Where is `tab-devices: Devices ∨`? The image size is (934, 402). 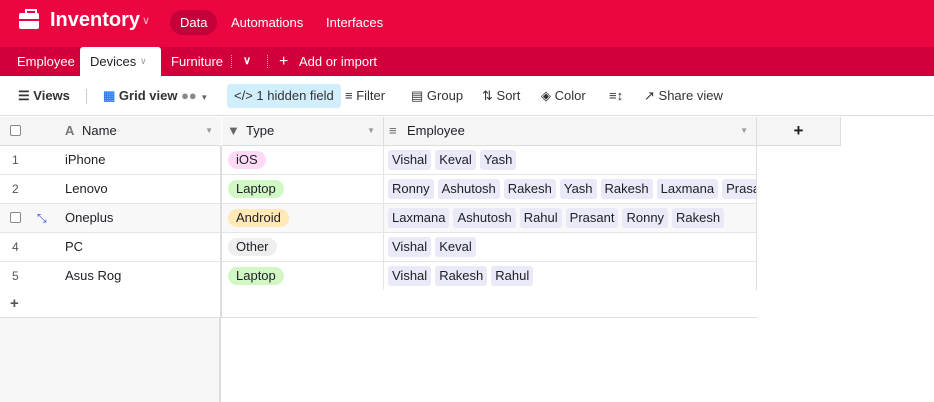
tab-devices: Devices ∨ is located at coordinates (120, 61).